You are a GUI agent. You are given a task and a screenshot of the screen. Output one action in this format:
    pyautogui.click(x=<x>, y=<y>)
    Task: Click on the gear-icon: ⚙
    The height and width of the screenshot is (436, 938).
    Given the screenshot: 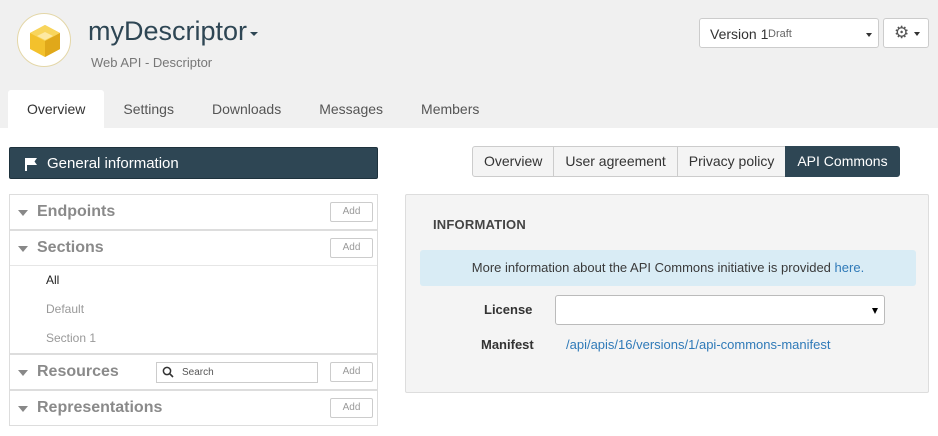 What is the action you would take?
    pyautogui.click(x=902, y=32)
    